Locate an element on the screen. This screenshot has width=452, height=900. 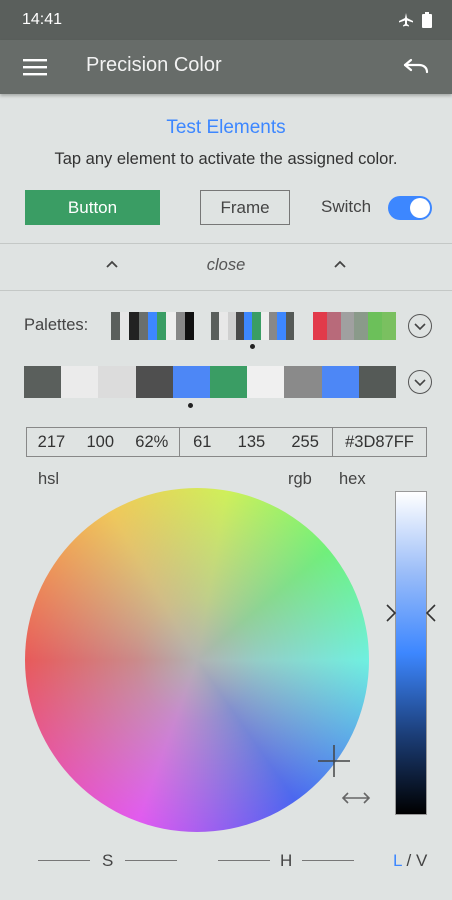
test-frame: Frame is located at coordinates (245, 207).